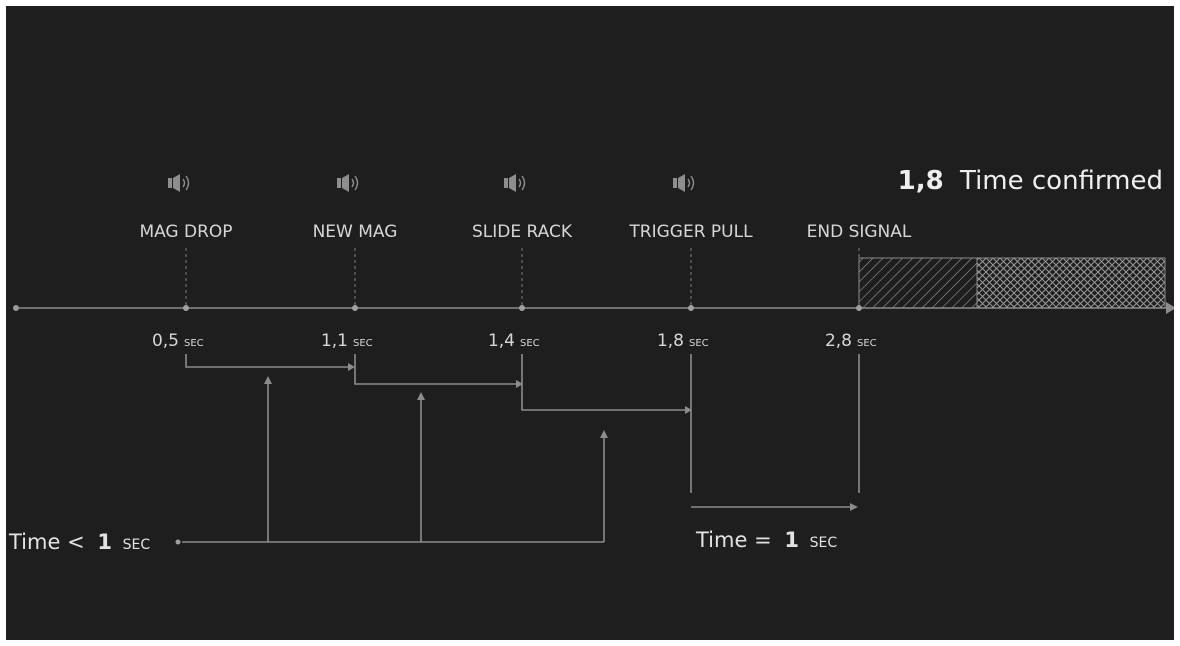 The height and width of the screenshot is (646, 1180). I want to click on time-unit-4: SEC, so click(867, 343).